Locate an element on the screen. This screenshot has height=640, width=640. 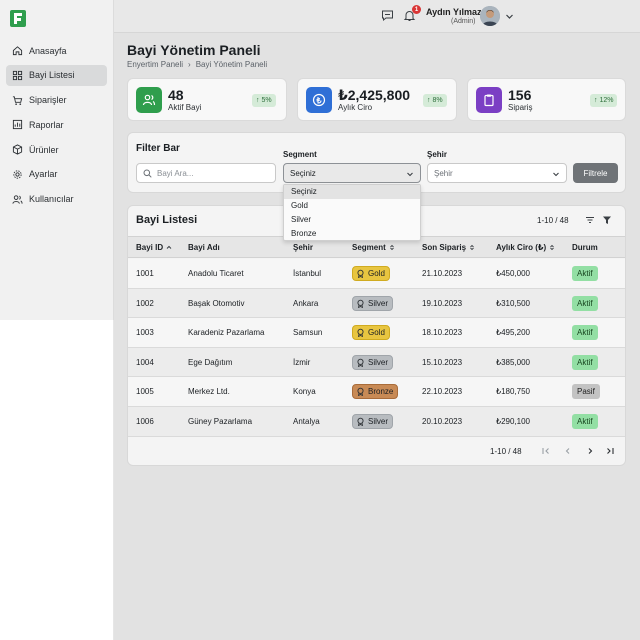
prev-page-icon is located at coordinates (568, 451).